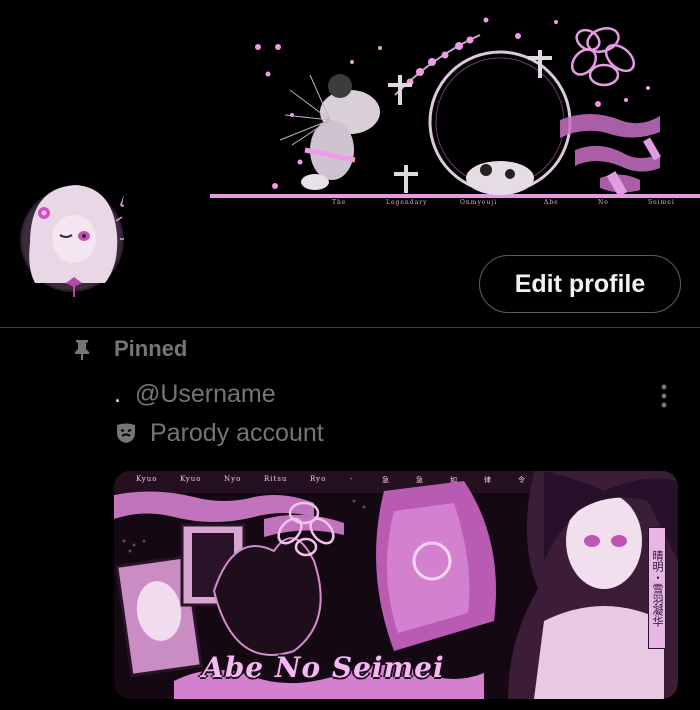 This screenshot has height=710, width=700. Describe the element at coordinates (488, 480) in the screenshot. I see `media-topline-word: 律` at that location.